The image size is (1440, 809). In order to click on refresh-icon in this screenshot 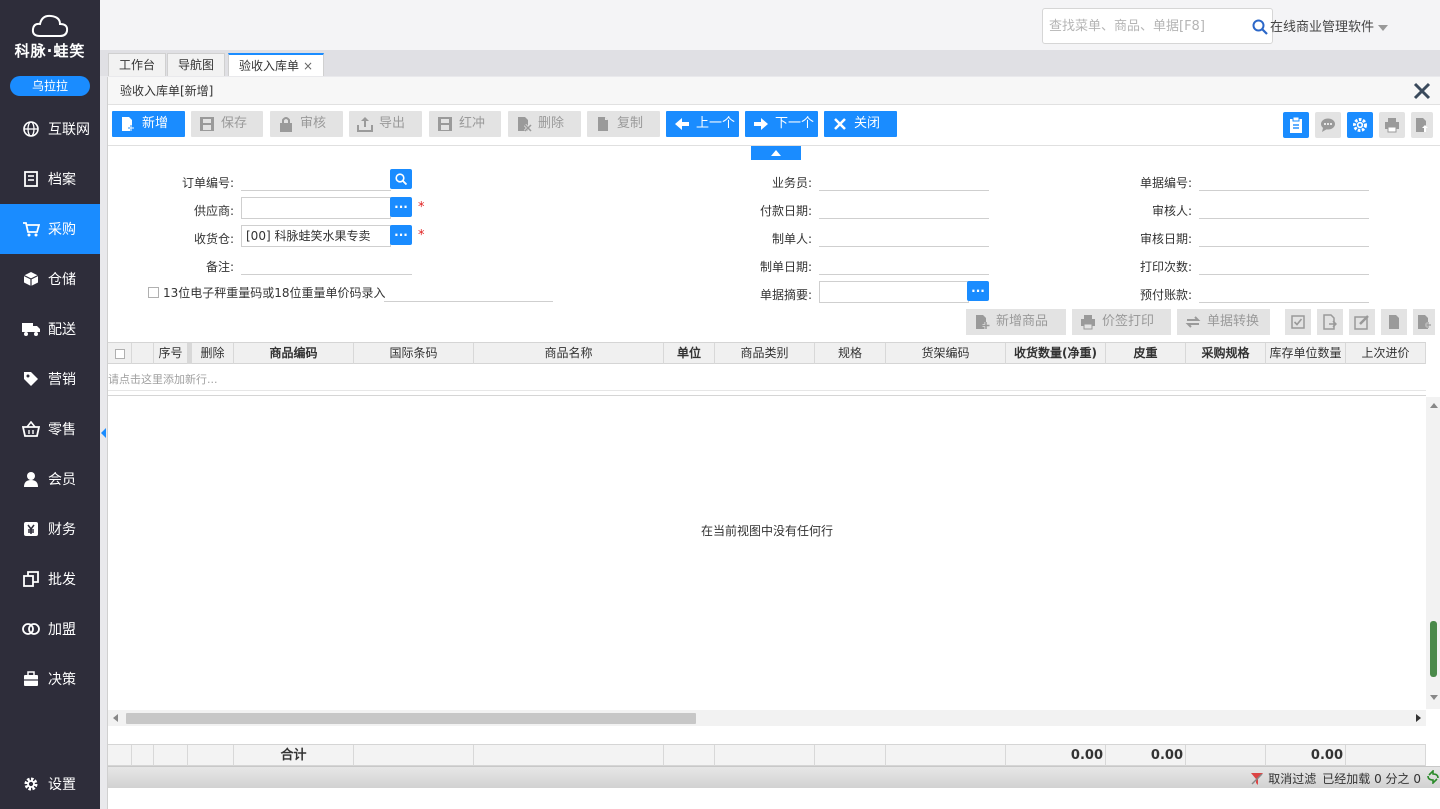, I will do `click(1433, 777)`.